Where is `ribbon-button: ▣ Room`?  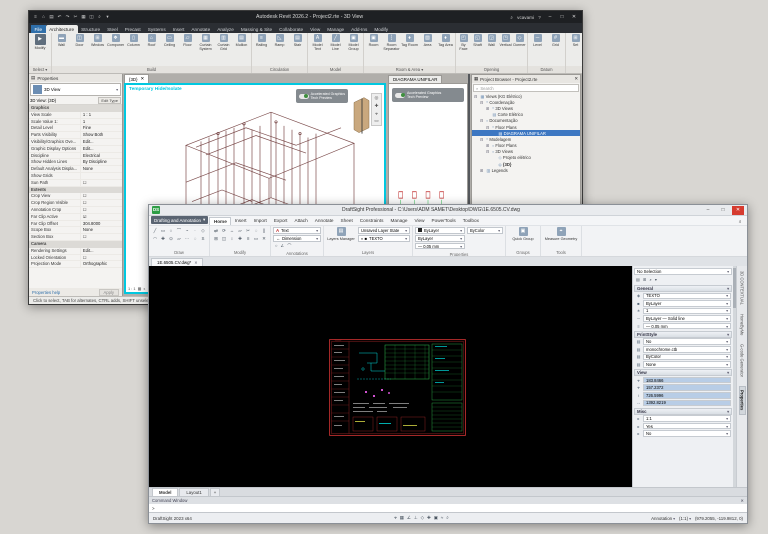 ribbon-button: ▣ Room is located at coordinates (373, 40).